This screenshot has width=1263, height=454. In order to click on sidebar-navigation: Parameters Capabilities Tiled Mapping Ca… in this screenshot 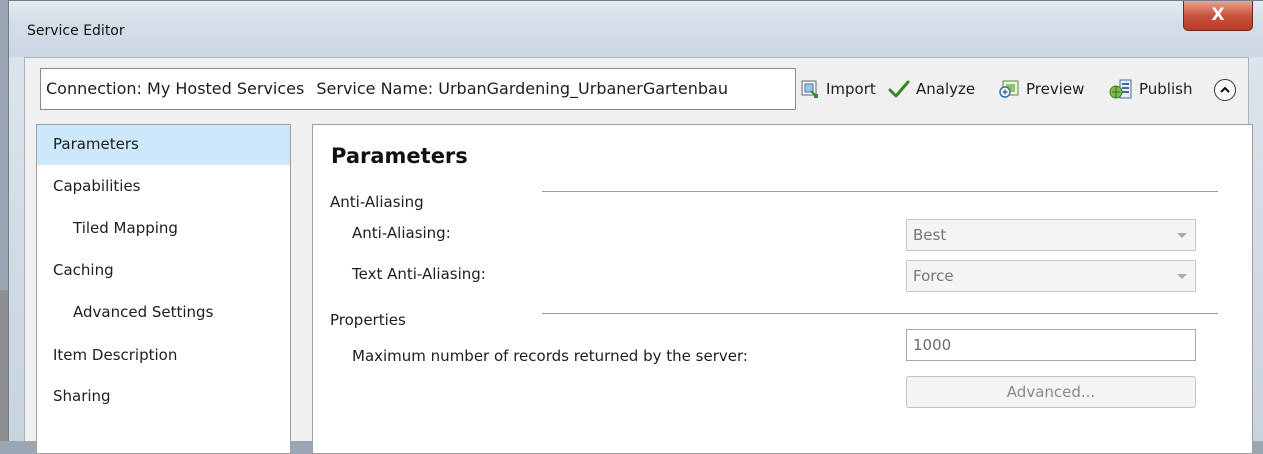, I will do `click(163, 289)`.